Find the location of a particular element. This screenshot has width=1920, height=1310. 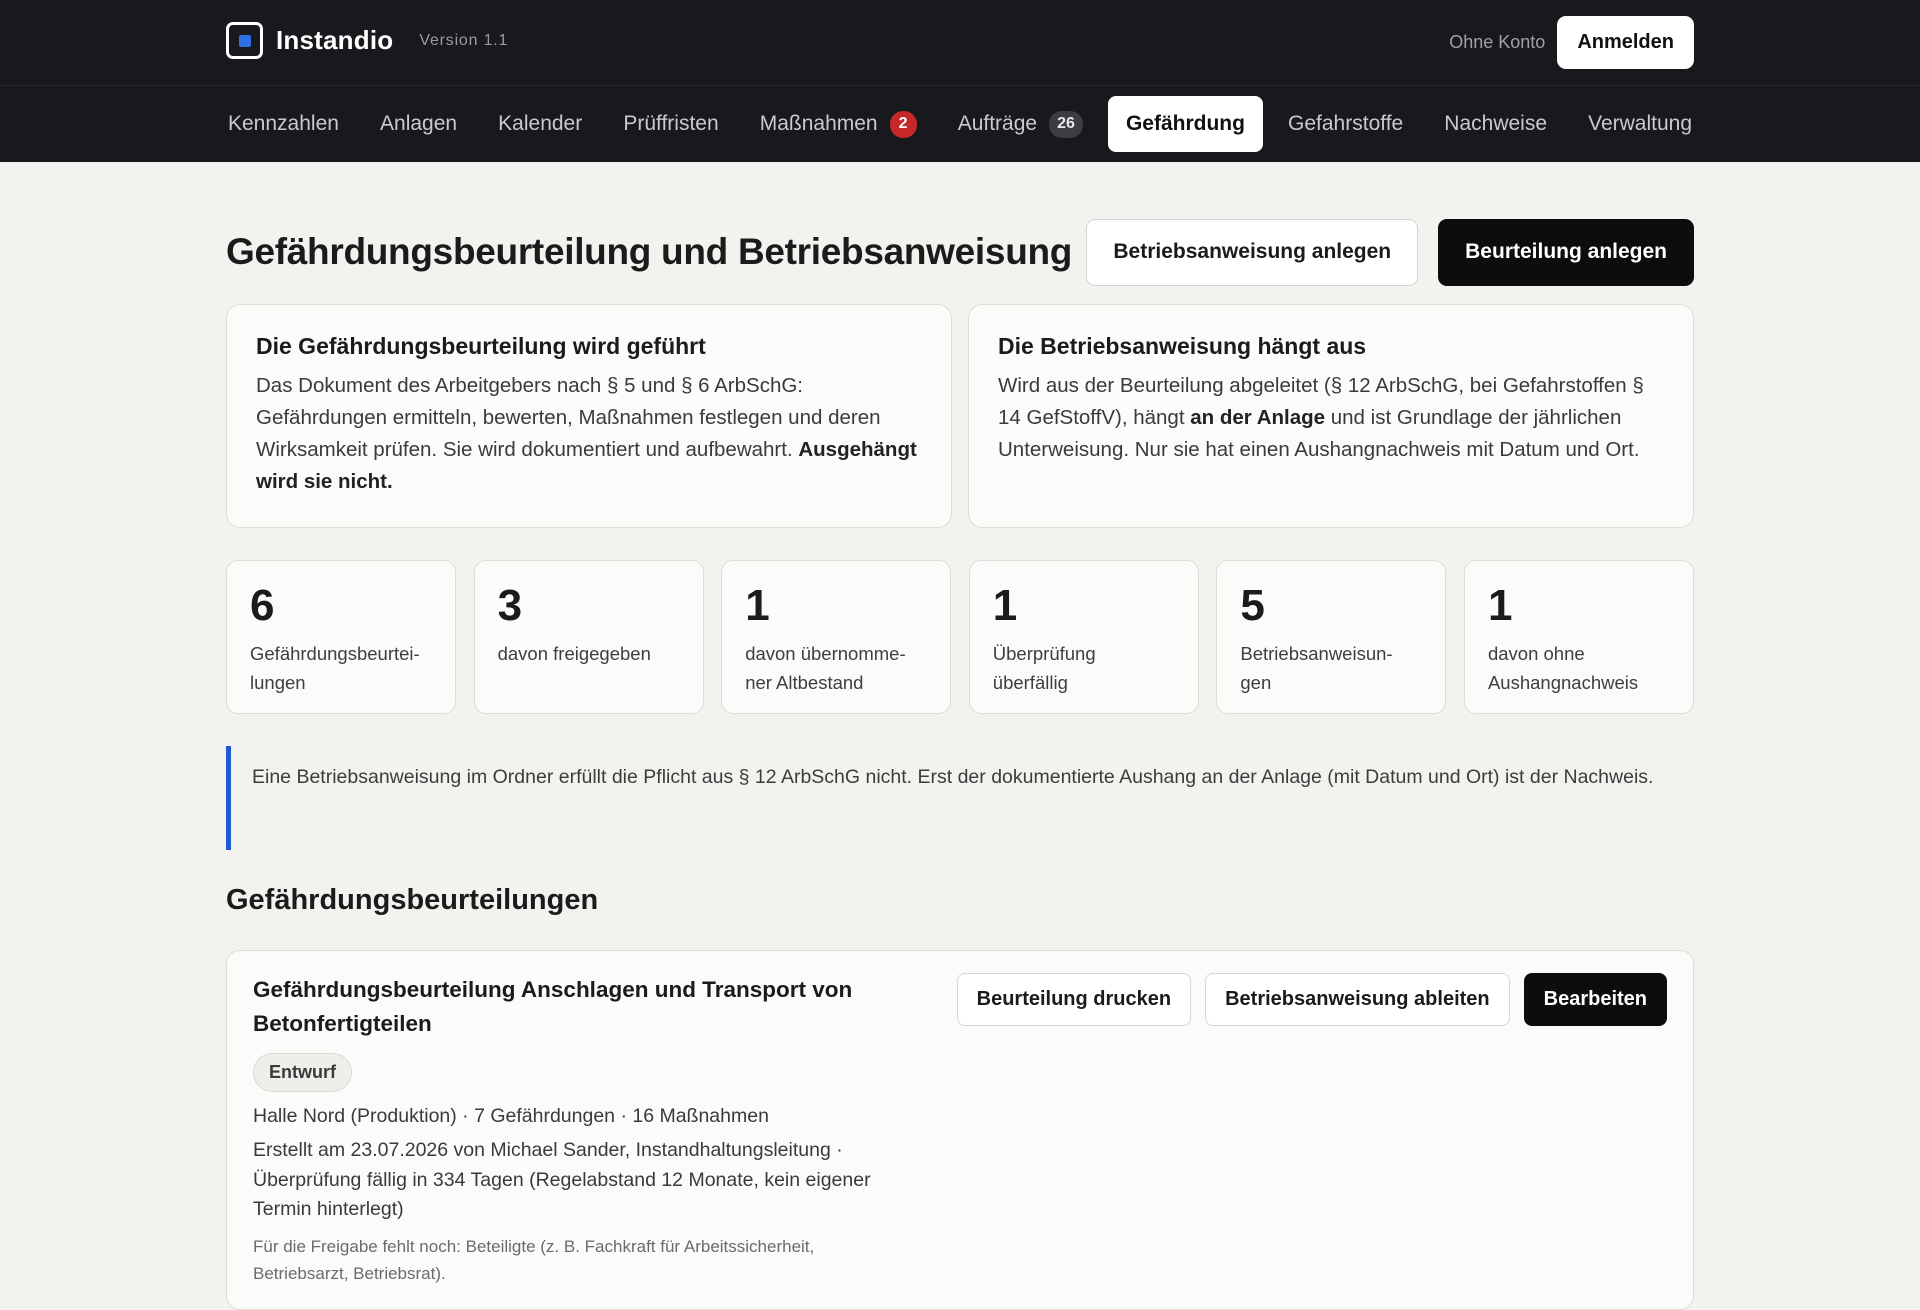

app-logo-icon is located at coordinates (244, 40).